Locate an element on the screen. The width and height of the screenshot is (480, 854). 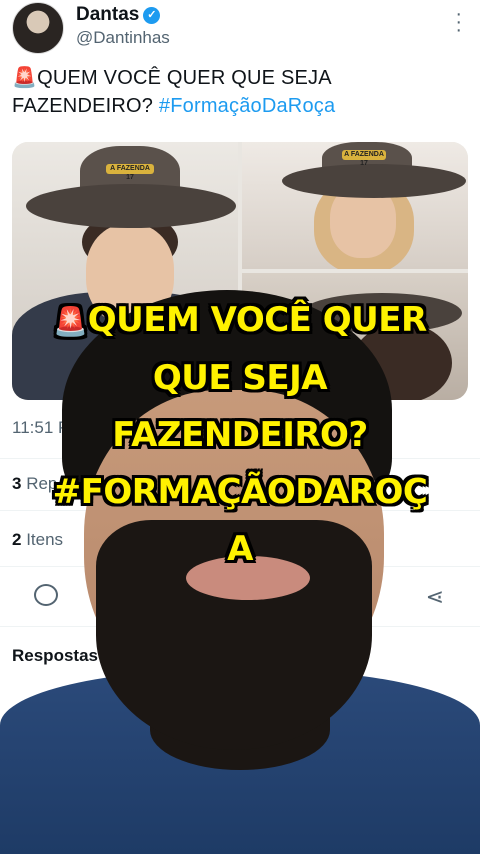
more-options-icon: · · · is located at coordinates (458, 22).